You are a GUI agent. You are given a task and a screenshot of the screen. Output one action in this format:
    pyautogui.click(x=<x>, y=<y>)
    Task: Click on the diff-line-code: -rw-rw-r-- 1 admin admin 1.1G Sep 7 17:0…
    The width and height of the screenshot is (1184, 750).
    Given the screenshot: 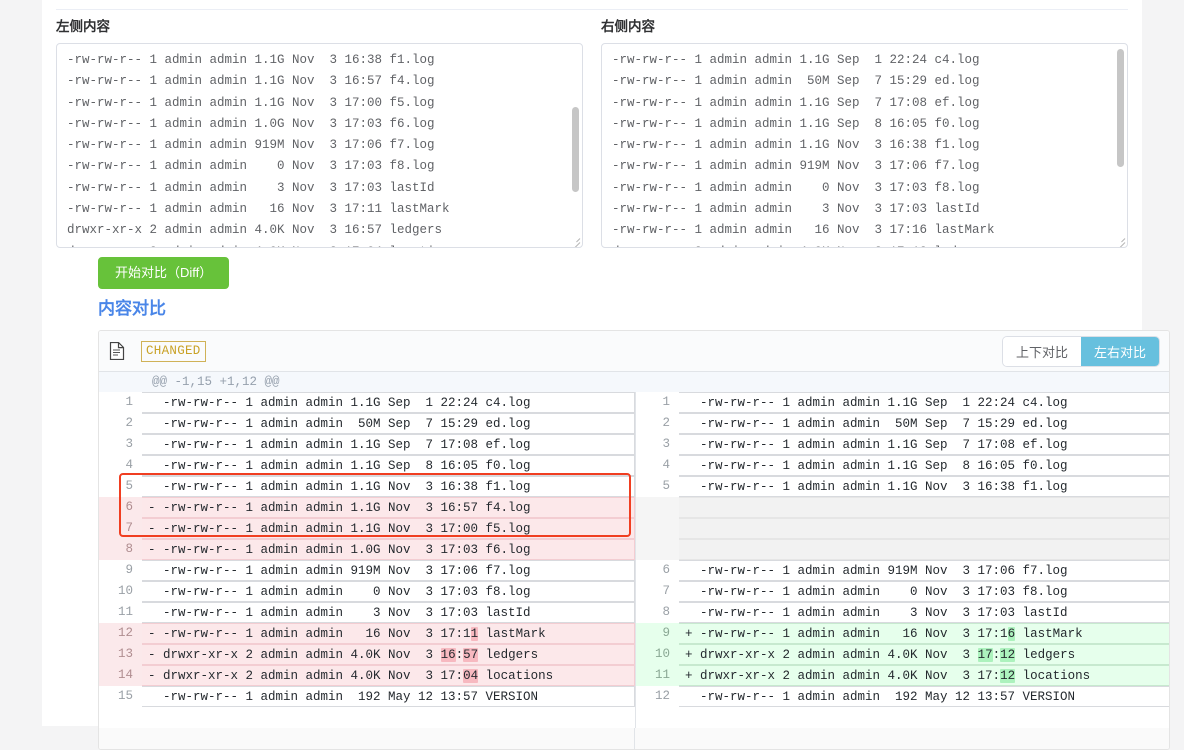 What is the action you would take?
    pyautogui.click(x=388, y=444)
    